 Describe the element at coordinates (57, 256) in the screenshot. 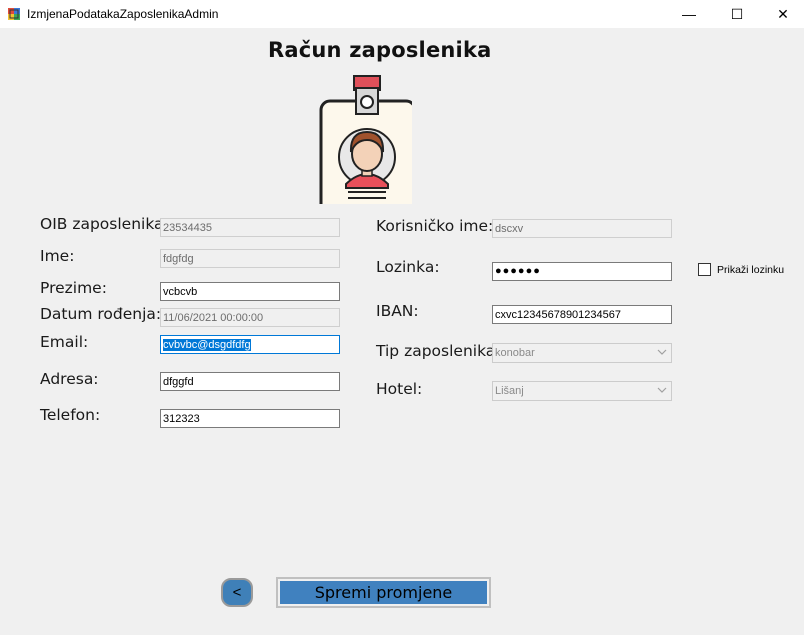

I see `ime-label: Ime:` at that location.